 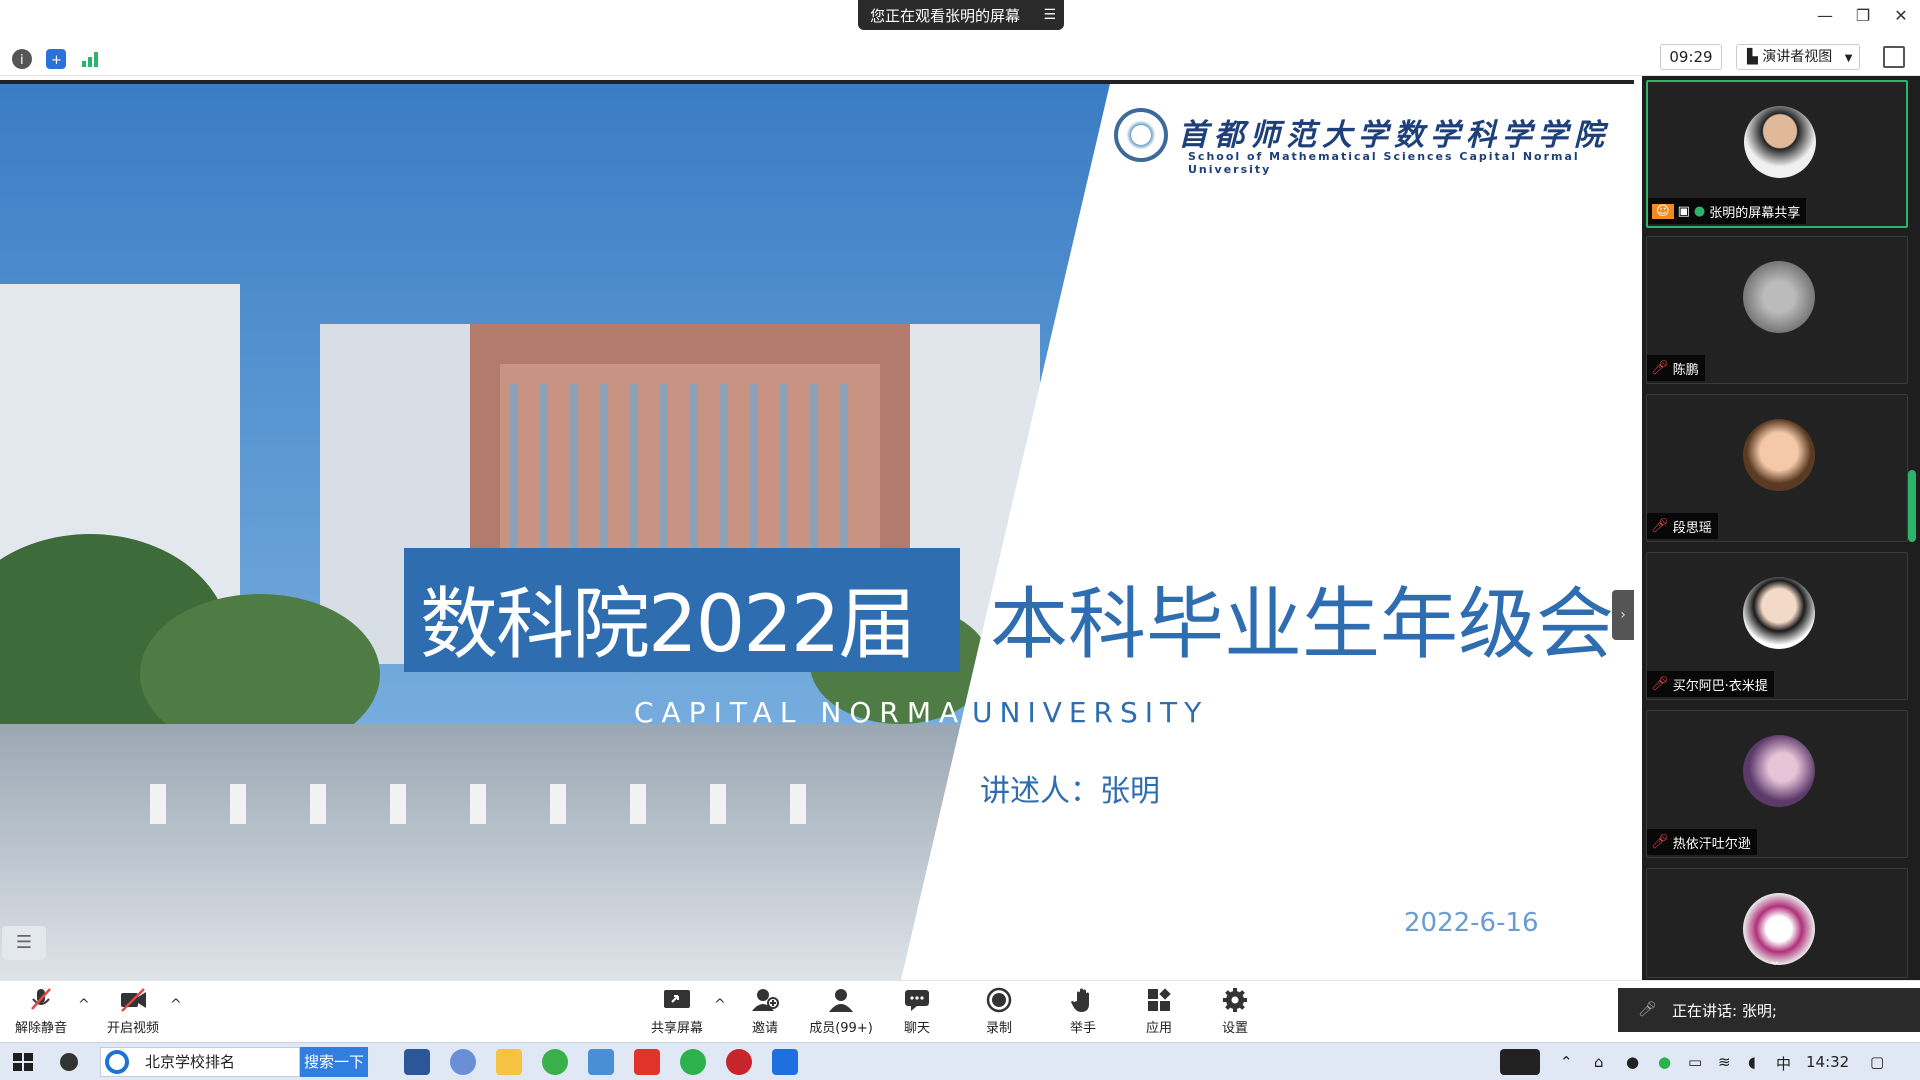 What do you see at coordinates (1827, 1062) in the screenshot?
I see `taskbar-clock: 14:32` at bounding box center [1827, 1062].